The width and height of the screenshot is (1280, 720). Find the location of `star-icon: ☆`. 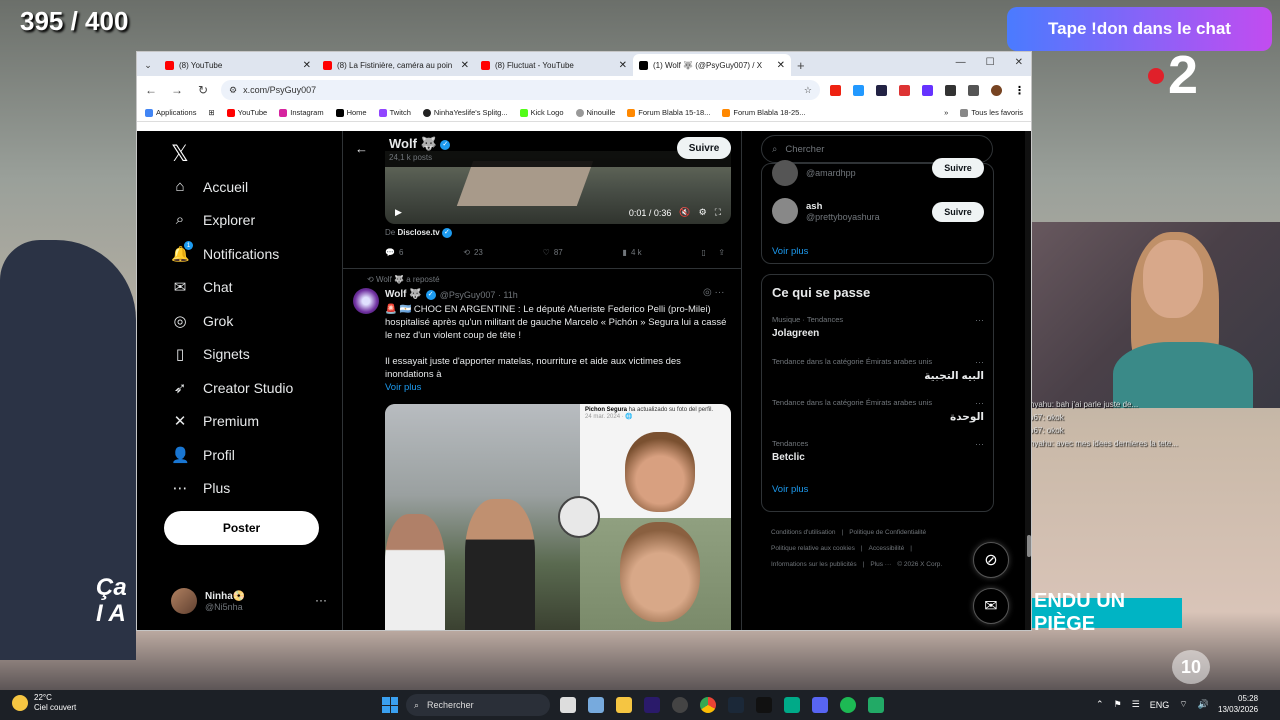

star-icon: ☆ is located at coordinates (808, 90).